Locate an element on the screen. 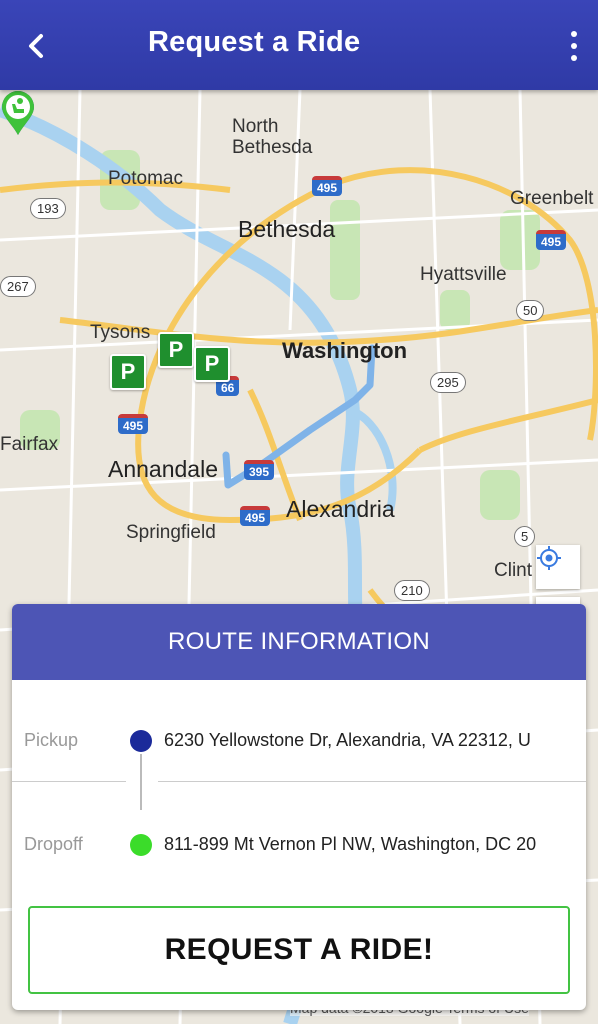 Image resolution: width=598 pixels, height=1024 pixels. dropoff-label: Dropoff is located at coordinates (53, 844).